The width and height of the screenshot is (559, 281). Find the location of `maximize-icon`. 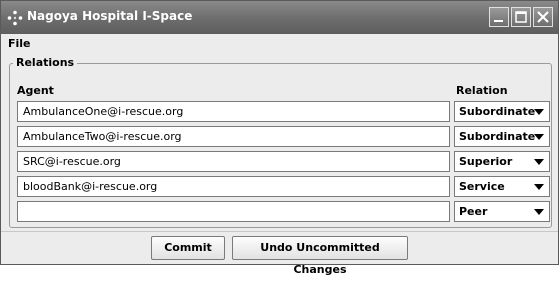

maximize-icon is located at coordinates (521, 17).